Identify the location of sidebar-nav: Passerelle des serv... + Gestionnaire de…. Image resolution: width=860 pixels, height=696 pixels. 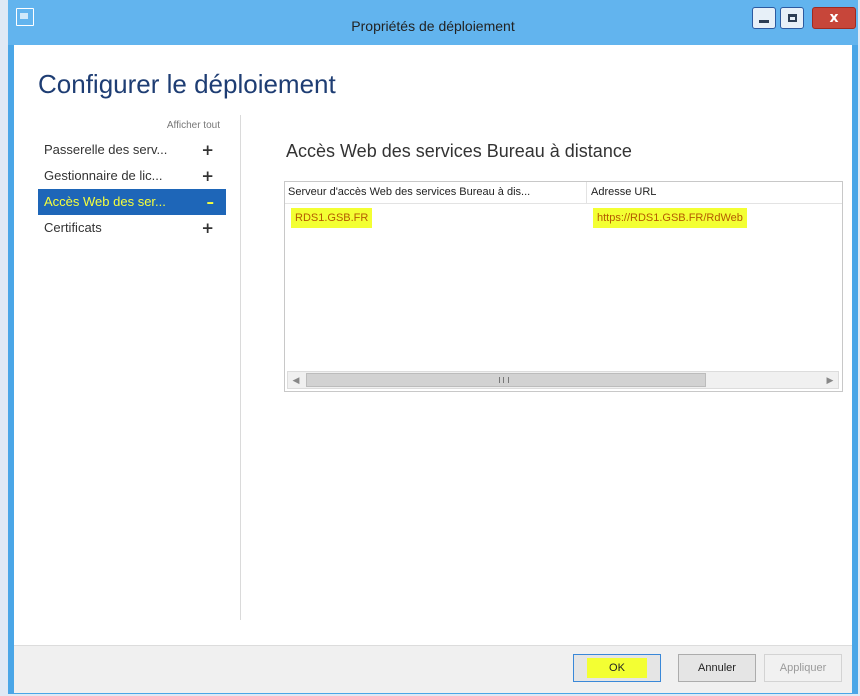
(132, 189).